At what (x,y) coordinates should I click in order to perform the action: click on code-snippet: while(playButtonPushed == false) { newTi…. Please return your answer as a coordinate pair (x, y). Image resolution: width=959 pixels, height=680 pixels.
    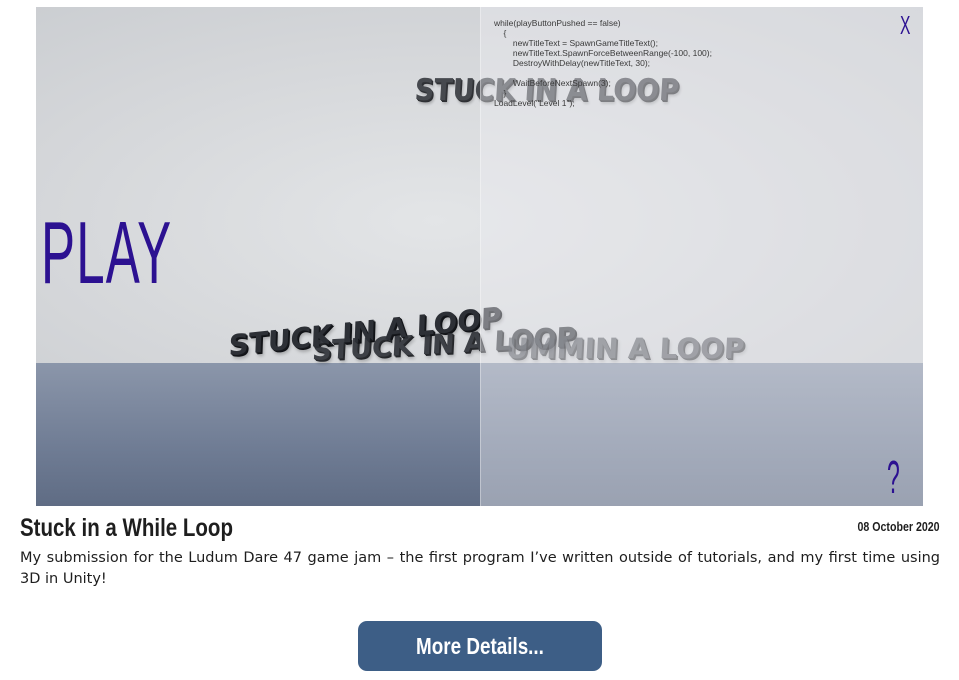
    Looking at the image, I should click on (603, 63).